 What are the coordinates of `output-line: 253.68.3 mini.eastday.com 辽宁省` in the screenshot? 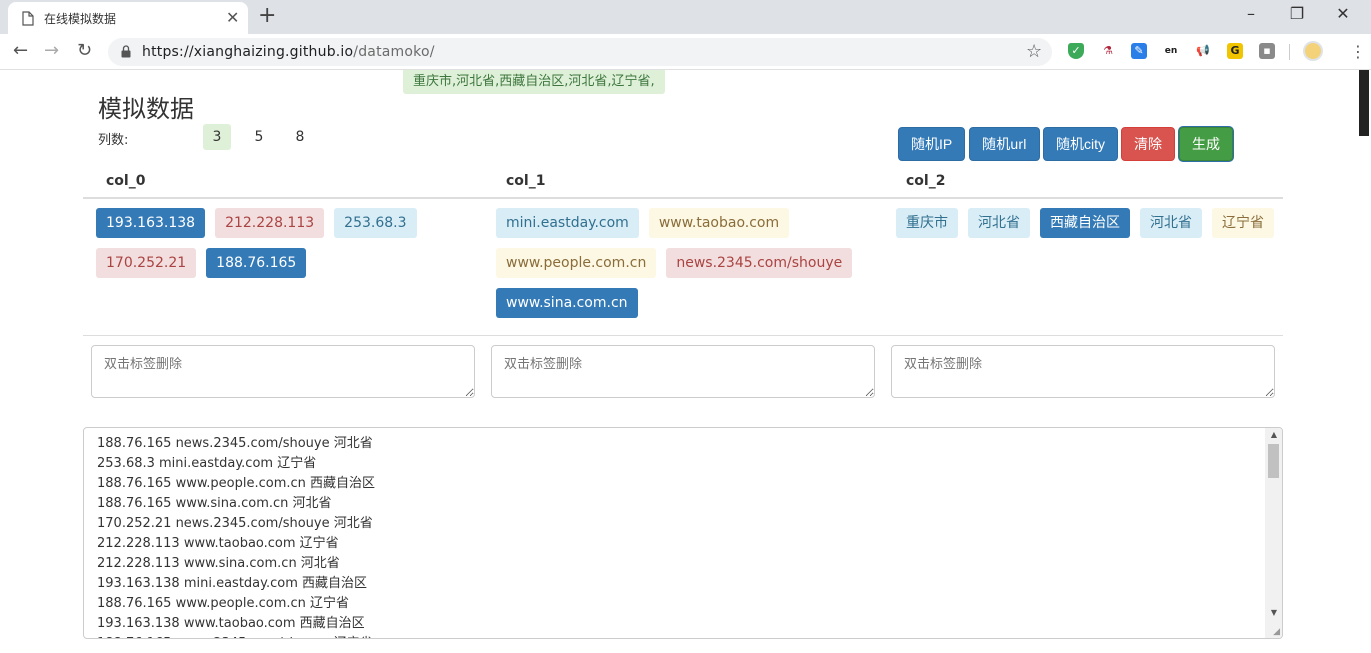 It's located at (207, 463).